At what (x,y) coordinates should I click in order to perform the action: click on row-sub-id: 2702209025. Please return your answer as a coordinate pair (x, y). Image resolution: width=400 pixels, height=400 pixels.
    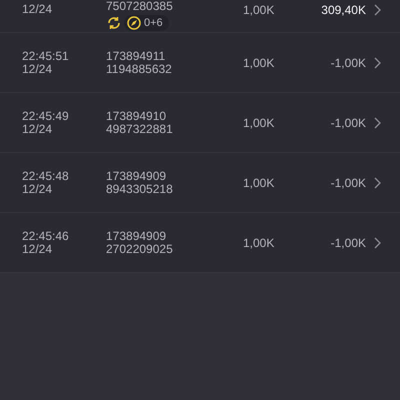
    Looking at the image, I should click on (140, 249).